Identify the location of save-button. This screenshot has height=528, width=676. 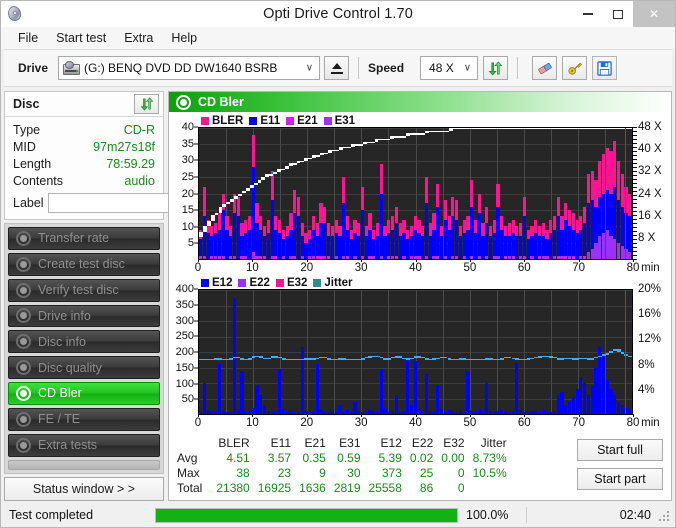
(605, 68).